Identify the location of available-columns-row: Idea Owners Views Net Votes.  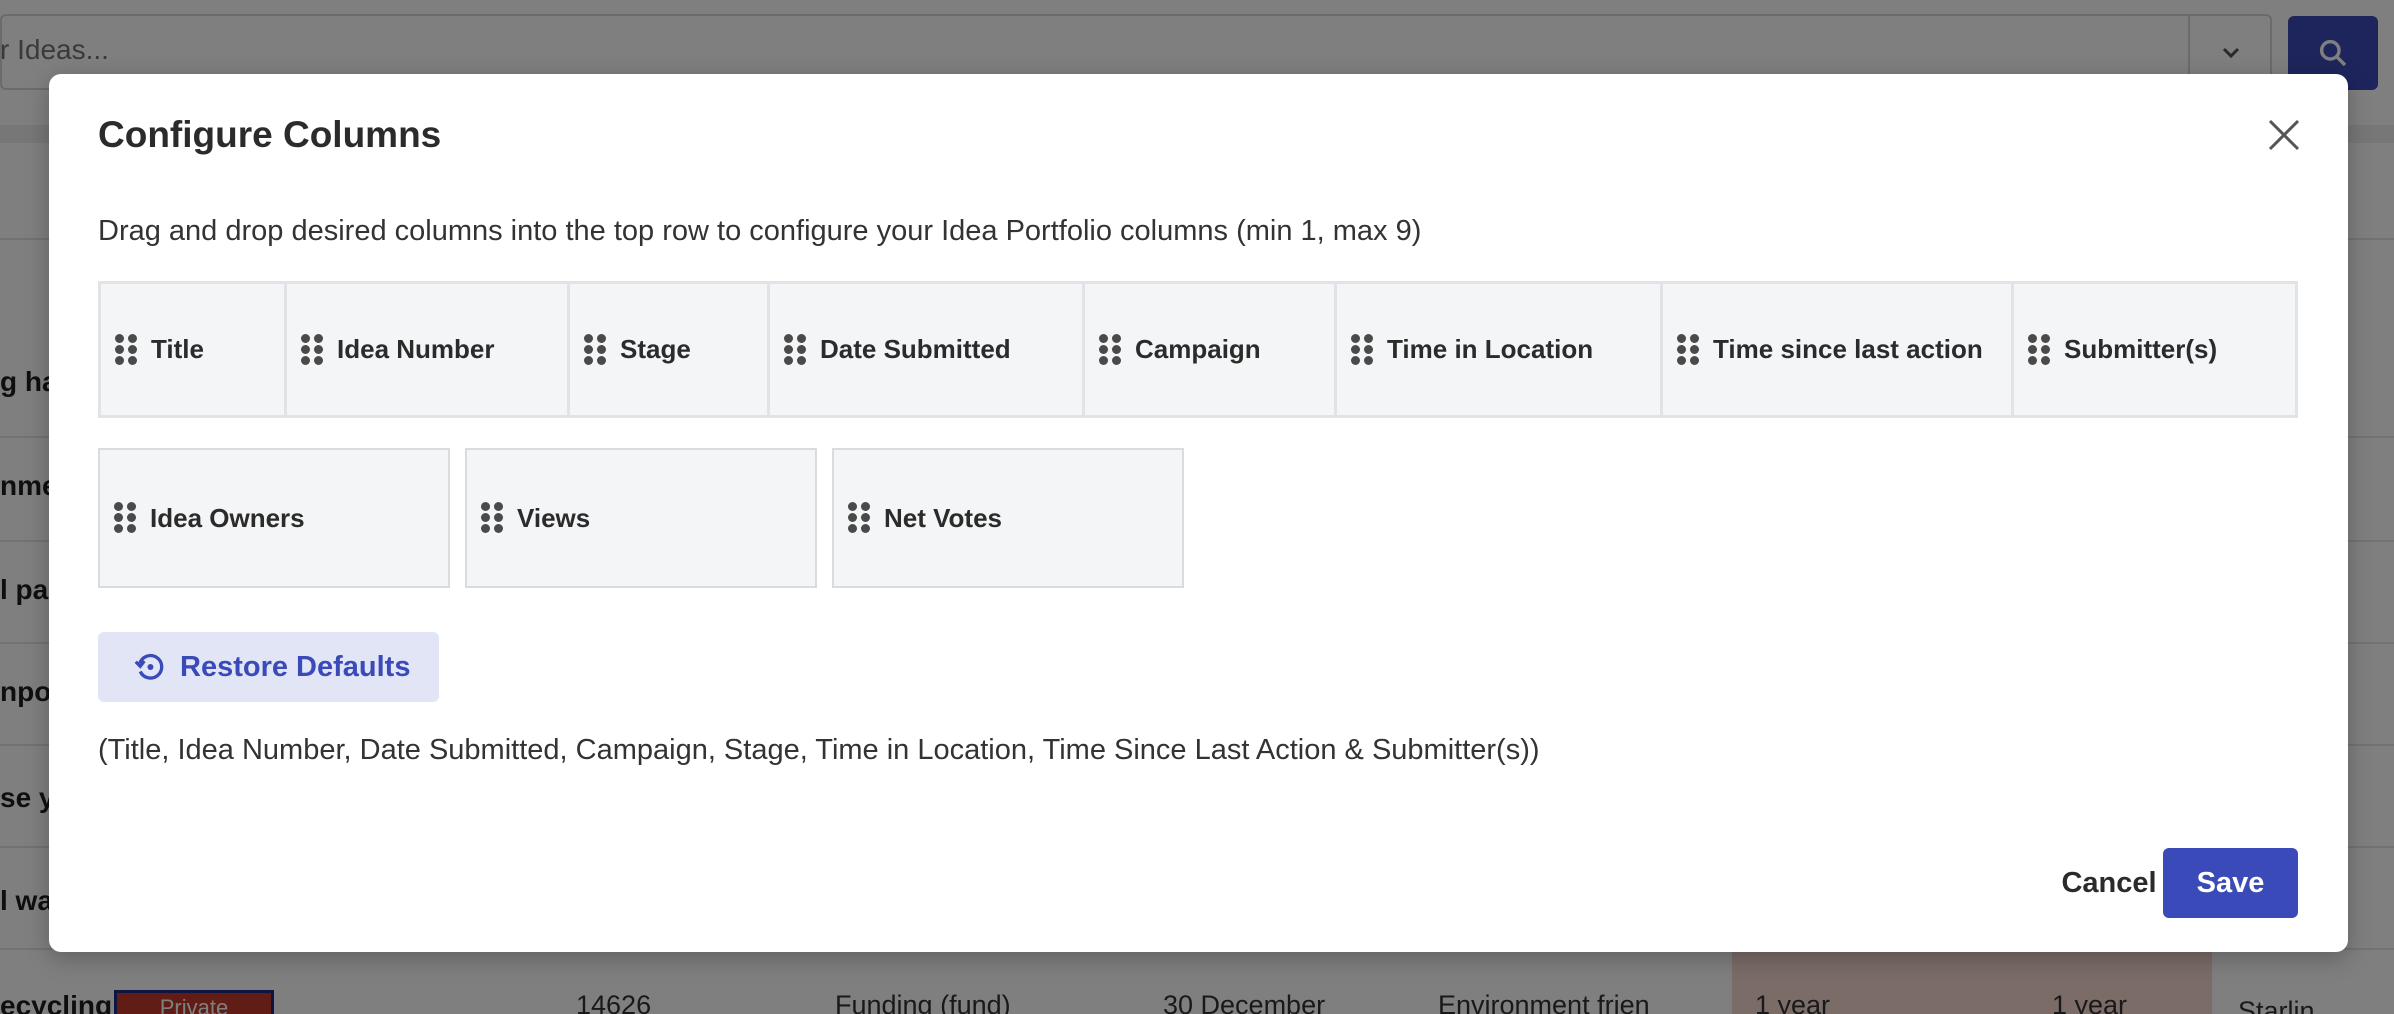
(641, 518).